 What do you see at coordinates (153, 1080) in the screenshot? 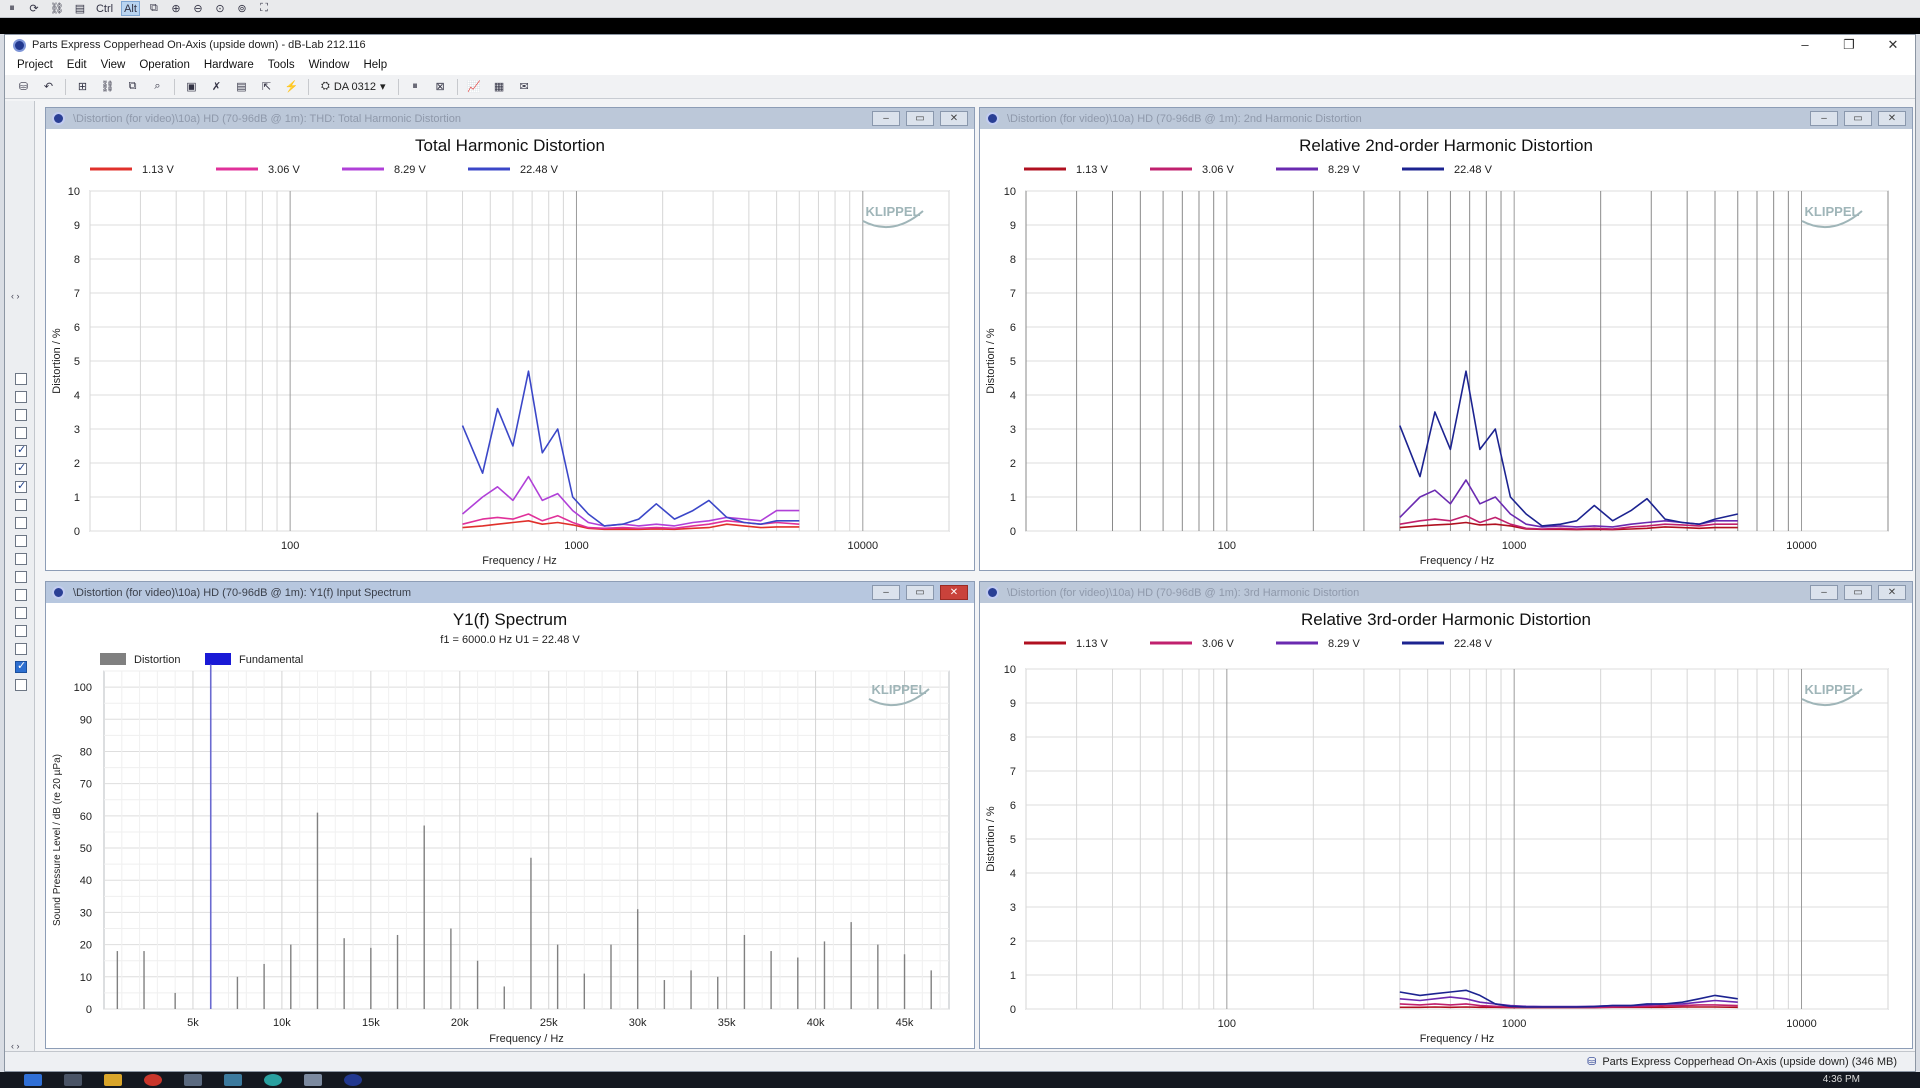
I see `browser-icon` at bounding box center [153, 1080].